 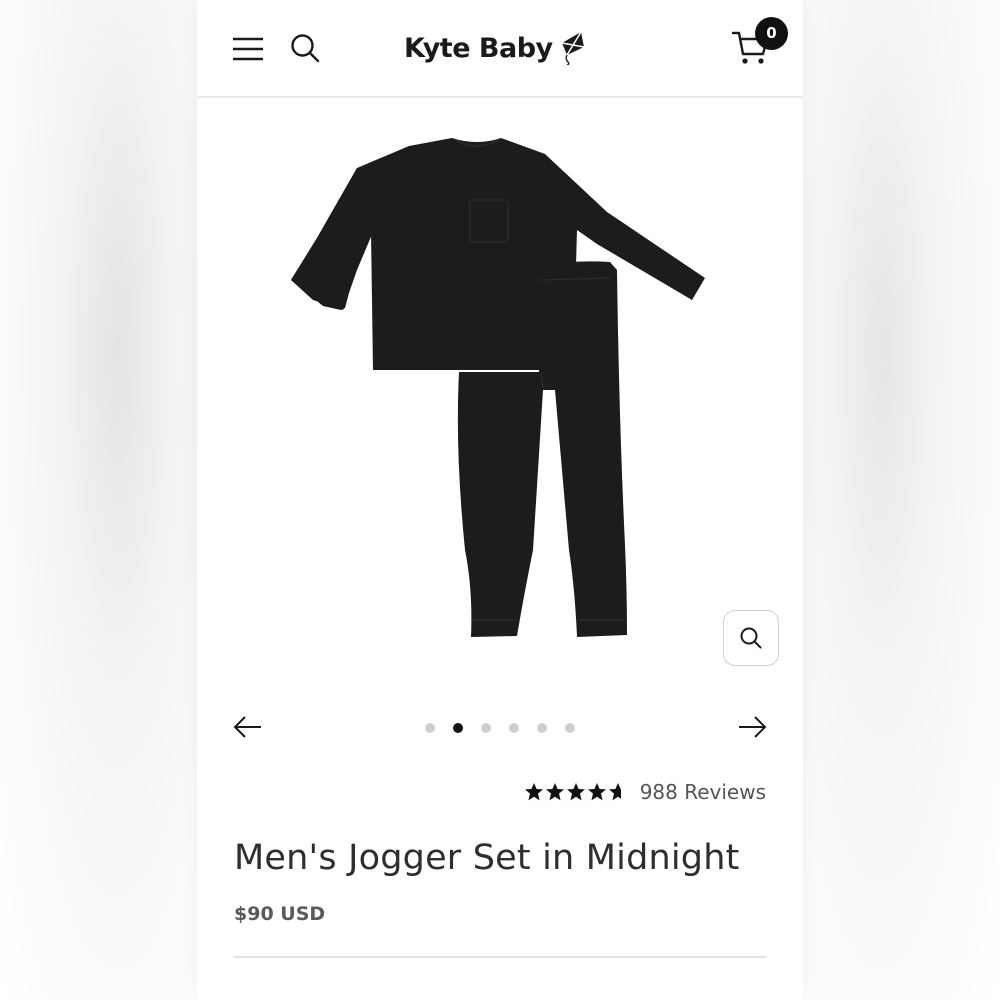 I want to click on zoom-icon, so click(x=751, y=638).